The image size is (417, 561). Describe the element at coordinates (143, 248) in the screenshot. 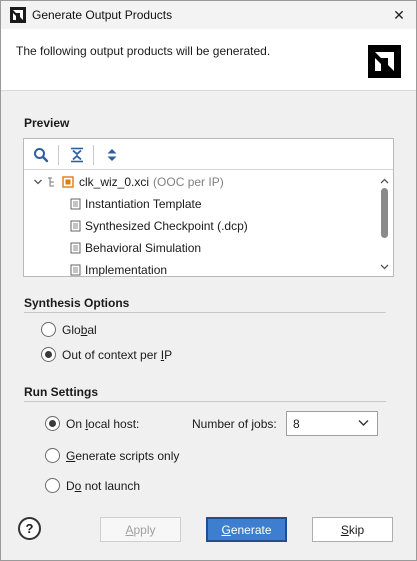

I see `tree-item-label: Behavioral Simulation` at that location.